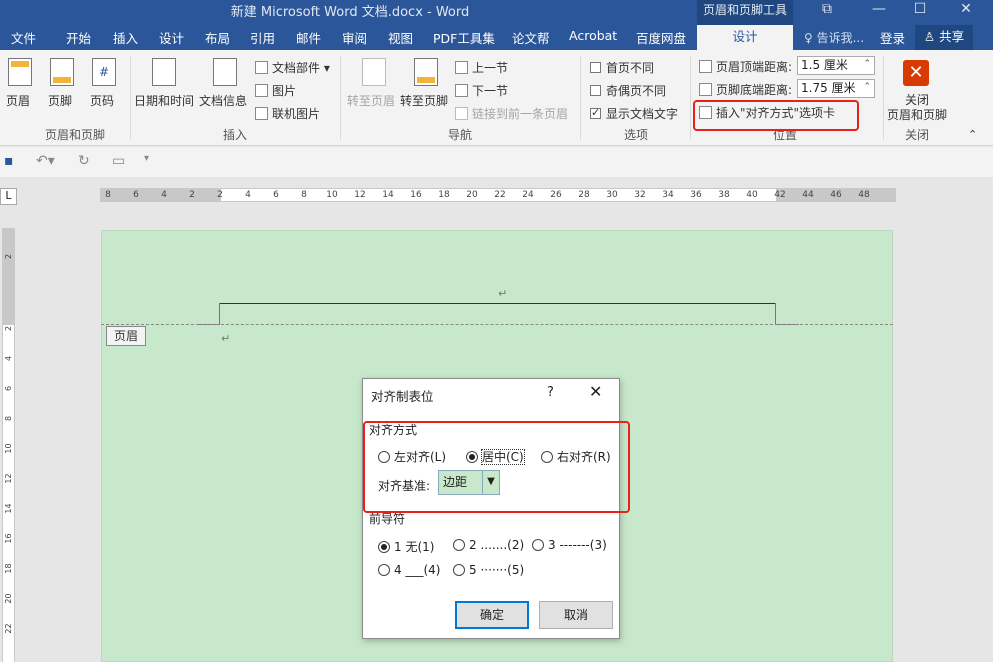 The height and width of the screenshot is (662, 993). What do you see at coordinates (972, 134) in the screenshot?
I see `collapse-ribbon-icon: ⌃` at bounding box center [972, 134].